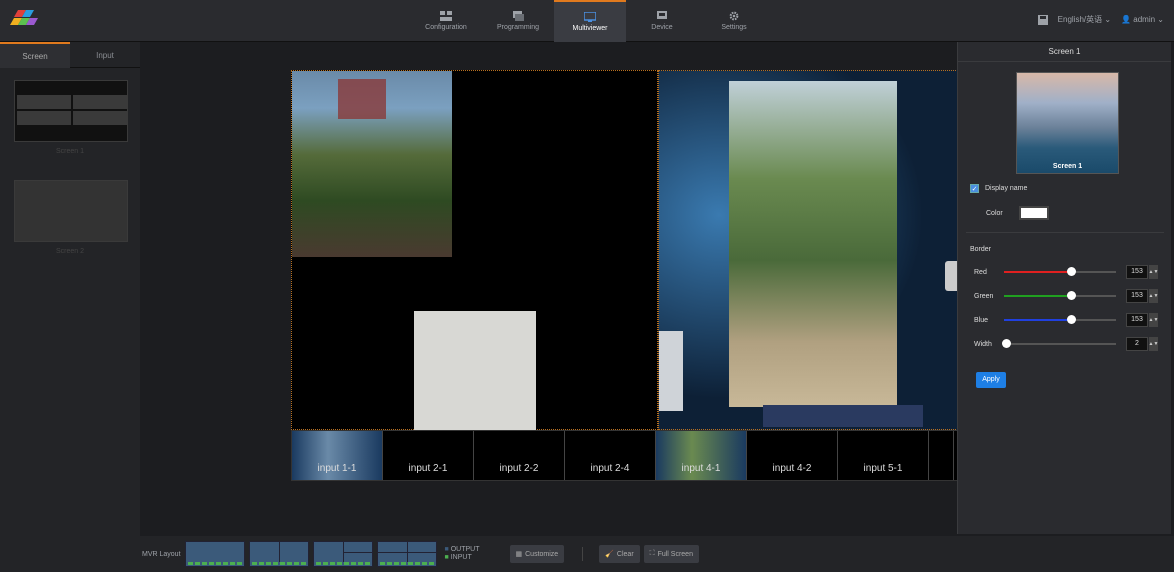 Image resolution: width=1174 pixels, height=572 pixels. Describe the element at coordinates (1142, 19) in the screenshot. I see `user-menu: 👤 admin ⌄` at that location.